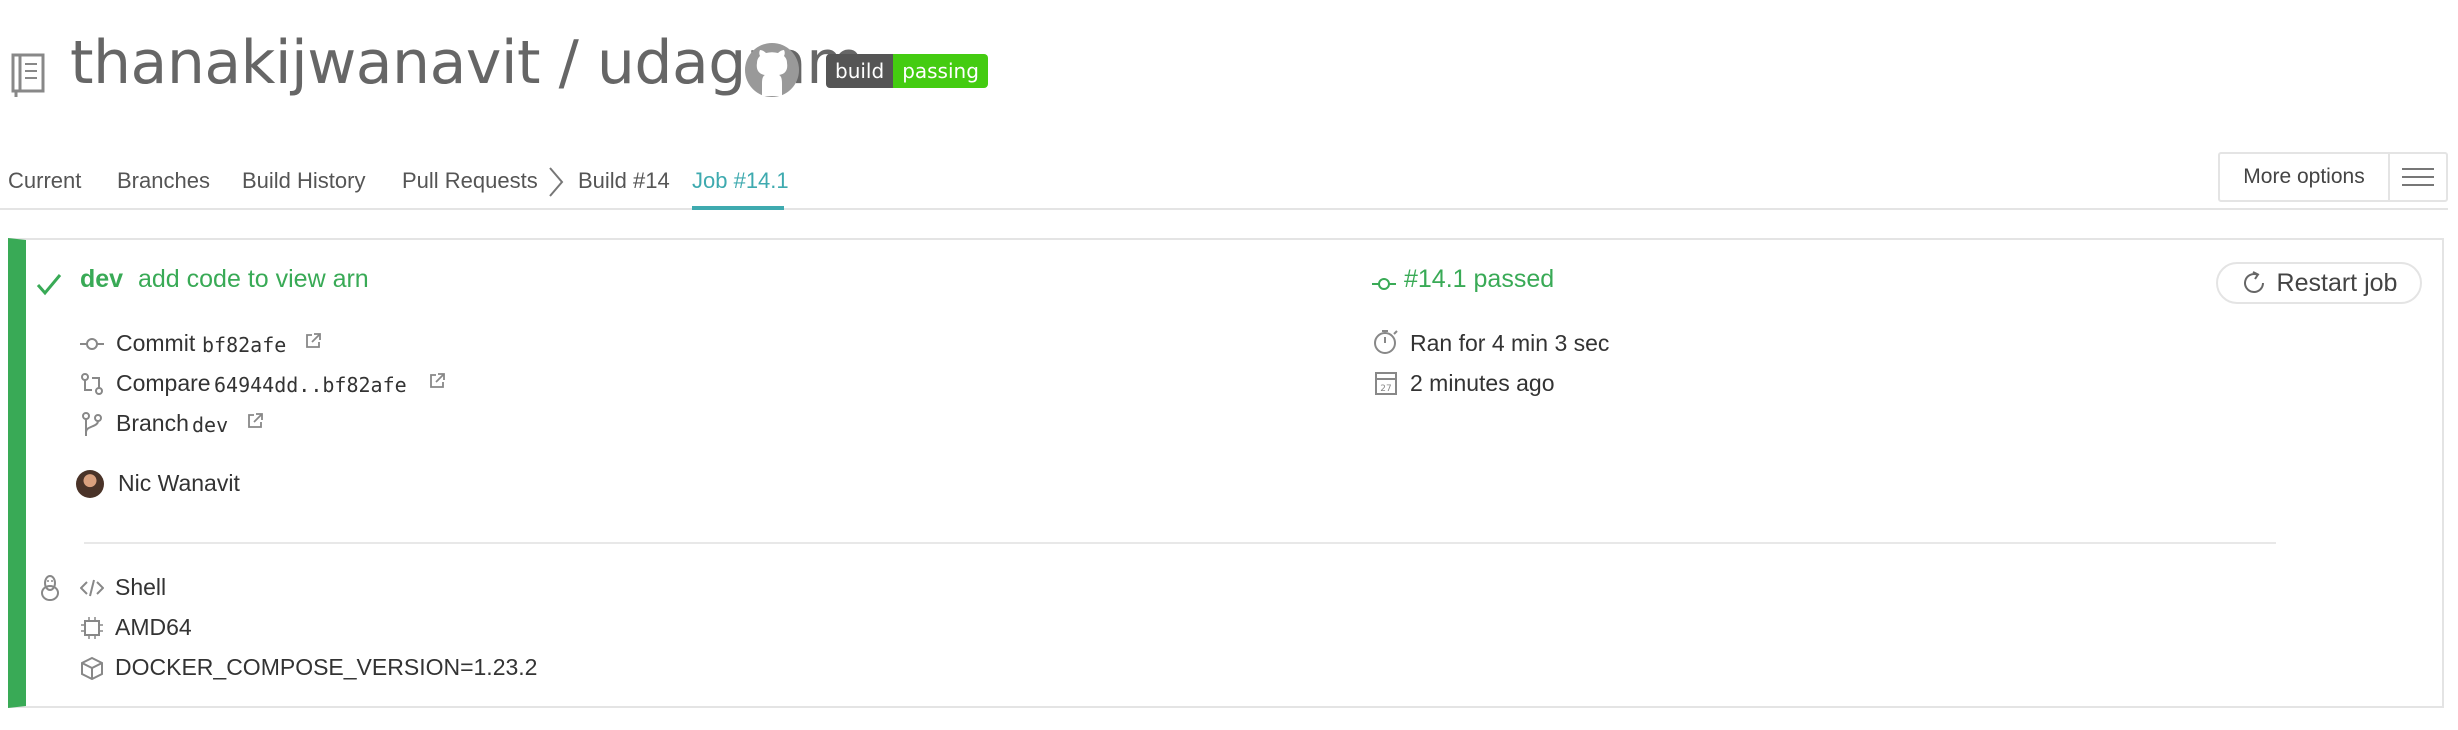  Describe the element at coordinates (1510, 343) in the screenshot. I see `job-duration: Ran for 4 min 3 sec` at that location.